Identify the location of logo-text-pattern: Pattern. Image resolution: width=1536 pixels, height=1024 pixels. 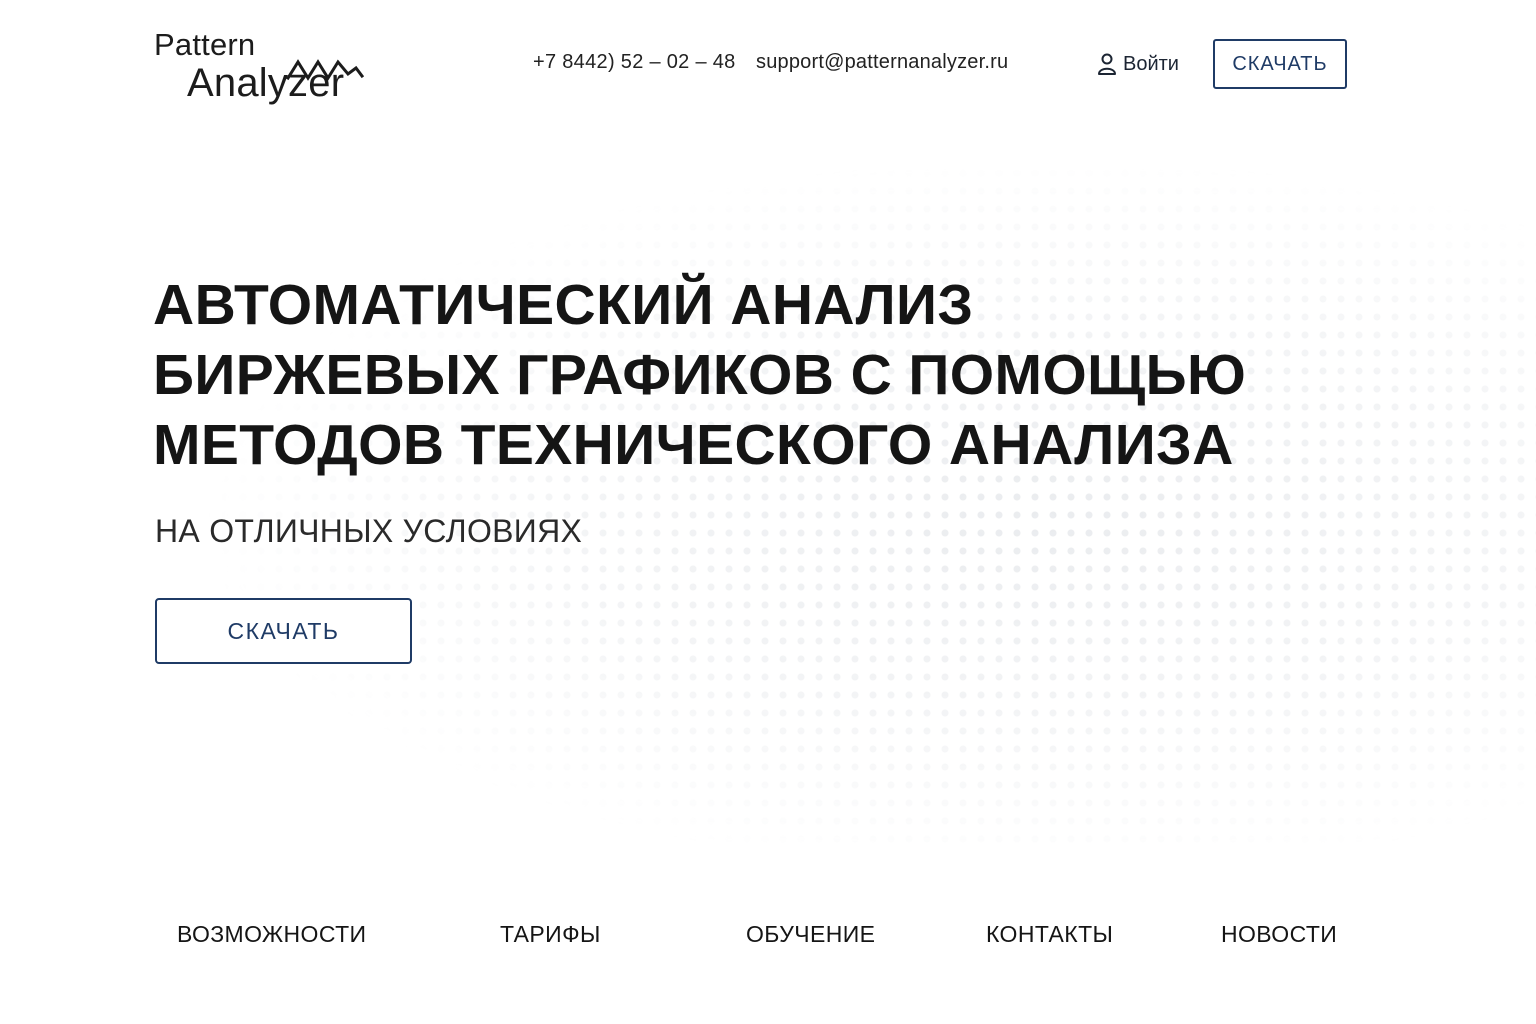
(205, 44).